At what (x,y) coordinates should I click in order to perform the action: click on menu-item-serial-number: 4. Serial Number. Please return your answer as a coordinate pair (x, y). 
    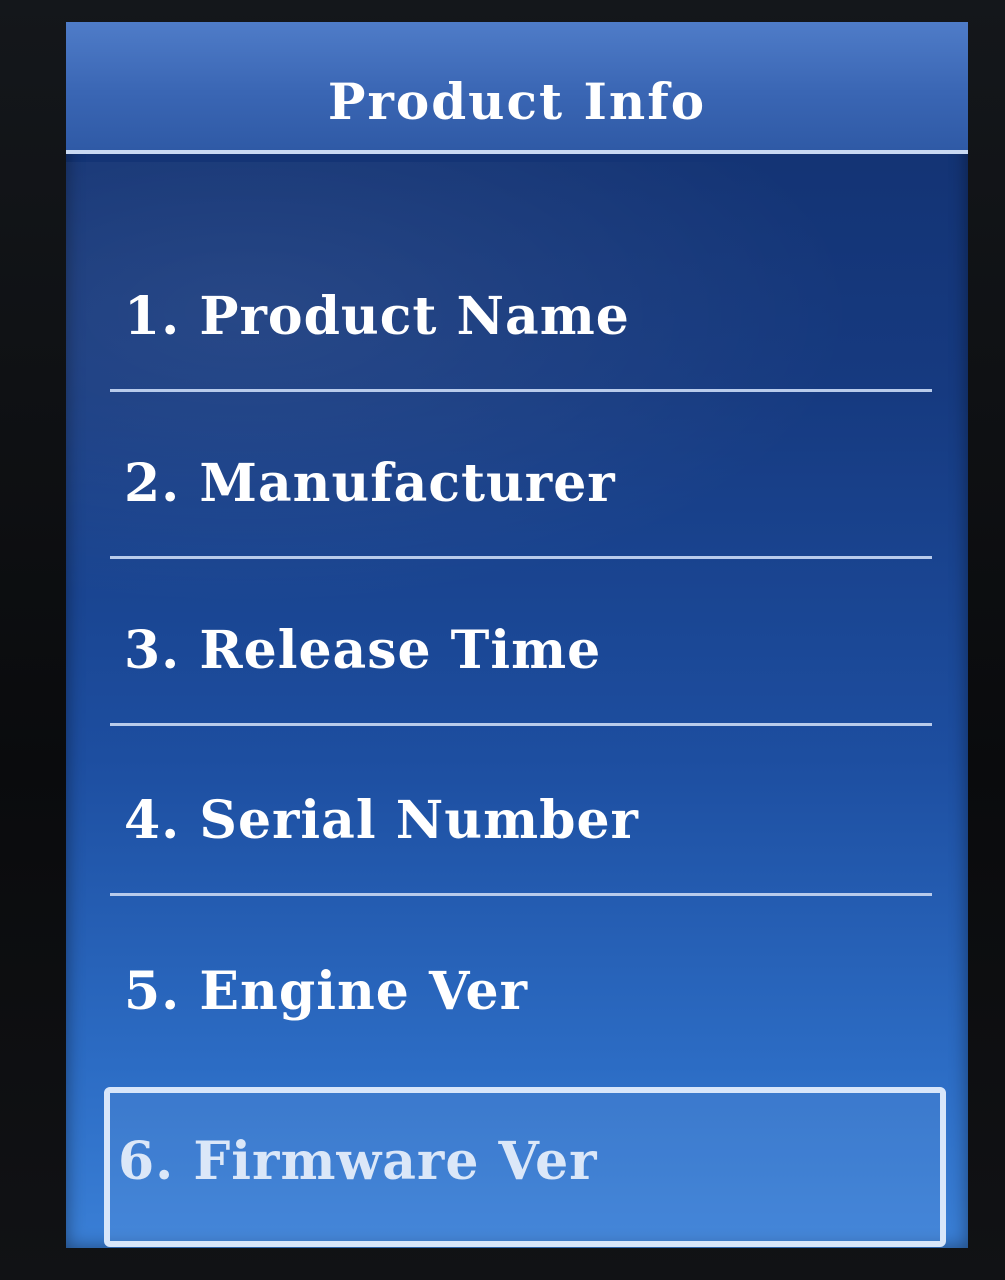
    Looking at the image, I should click on (521, 821).